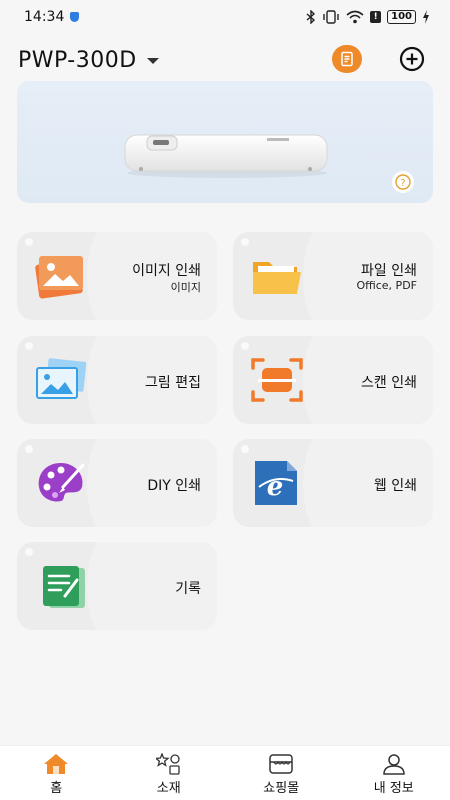  I want to click on nav-home: 홈, so click(56, 773).